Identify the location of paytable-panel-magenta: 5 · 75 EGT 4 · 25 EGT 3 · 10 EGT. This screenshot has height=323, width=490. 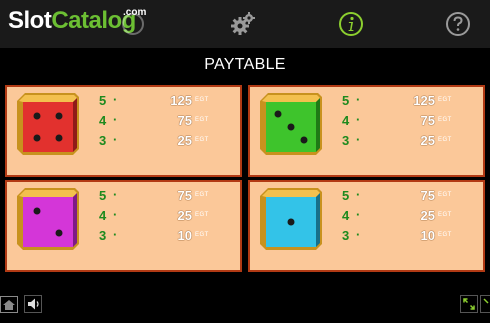
(123, 226).